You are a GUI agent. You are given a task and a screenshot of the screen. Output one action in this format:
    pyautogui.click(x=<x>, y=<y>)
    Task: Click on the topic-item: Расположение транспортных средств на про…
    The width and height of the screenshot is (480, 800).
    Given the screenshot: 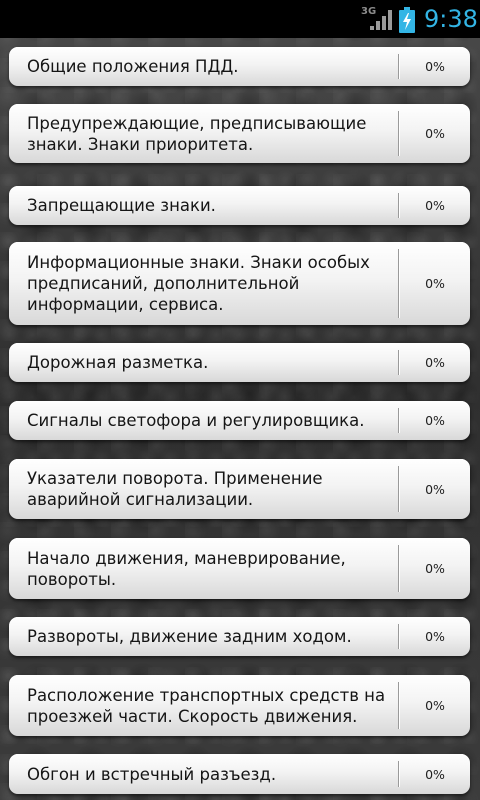 What is the action you would take?
    pyautogui.click(x=239, y=705)
    